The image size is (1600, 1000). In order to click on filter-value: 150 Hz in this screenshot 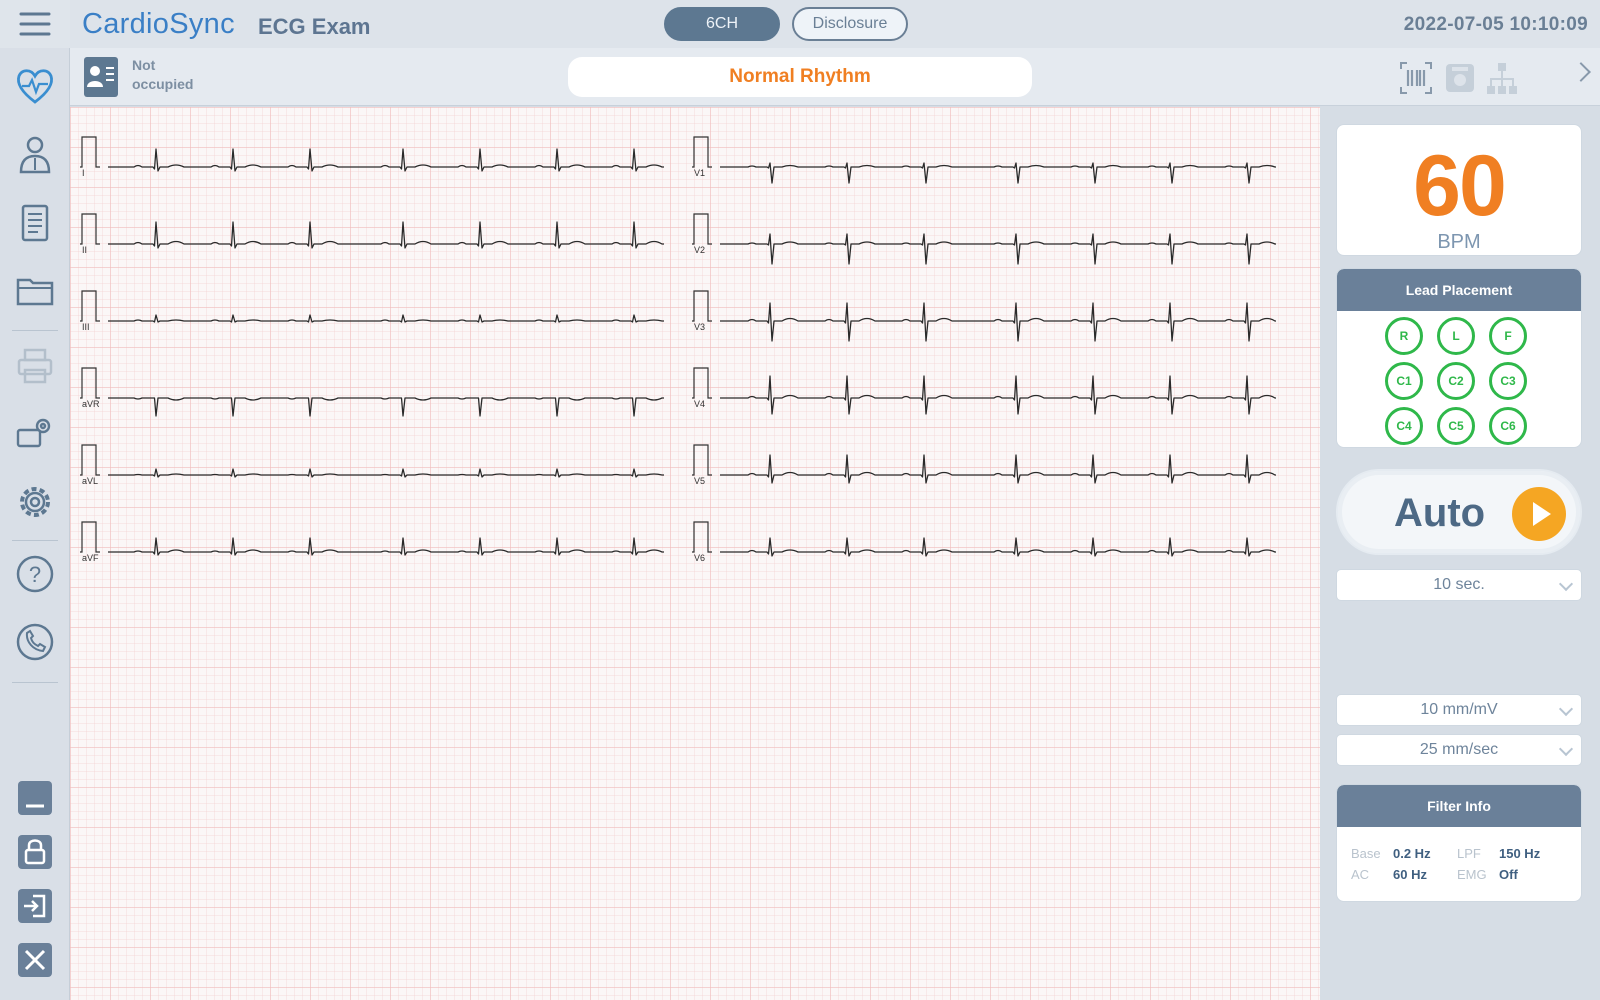, I will do `click(1520, 853)`.